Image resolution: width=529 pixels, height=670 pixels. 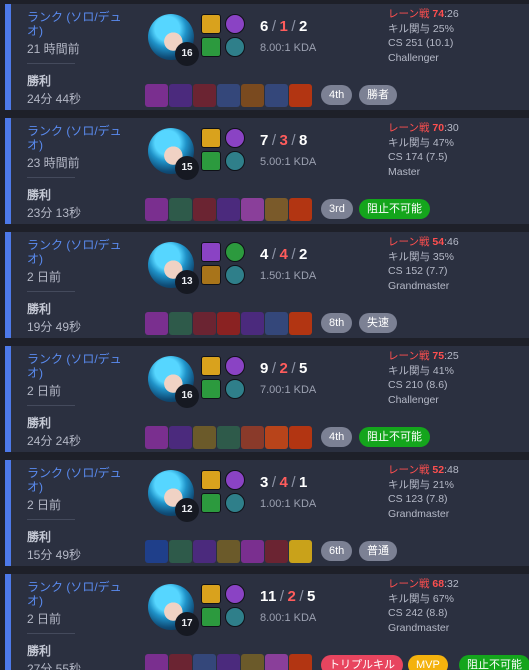 I want to click on time-ago: 2 日前, so click(x=44, y=505).